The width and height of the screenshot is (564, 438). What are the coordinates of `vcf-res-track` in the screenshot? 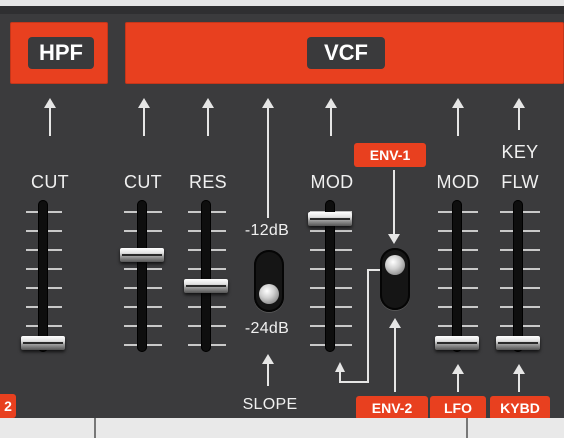 It's located at (206, 276).